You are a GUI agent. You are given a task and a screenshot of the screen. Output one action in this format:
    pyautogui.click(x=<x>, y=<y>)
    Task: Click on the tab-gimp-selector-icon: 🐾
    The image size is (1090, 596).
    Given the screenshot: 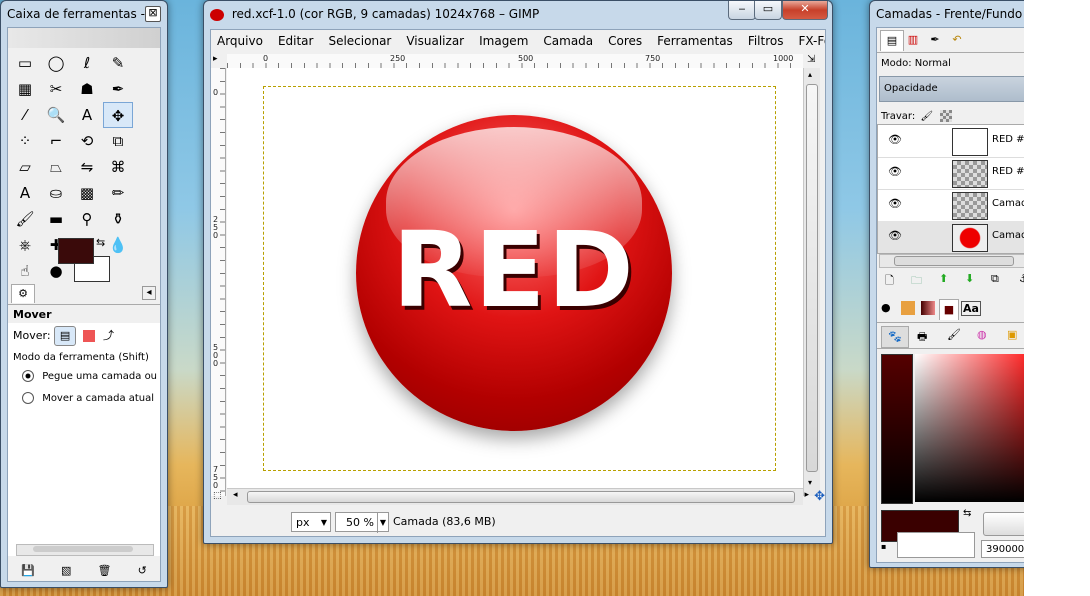 What is the action you would take?
    pyautogui.click(x=895, y=337)
    